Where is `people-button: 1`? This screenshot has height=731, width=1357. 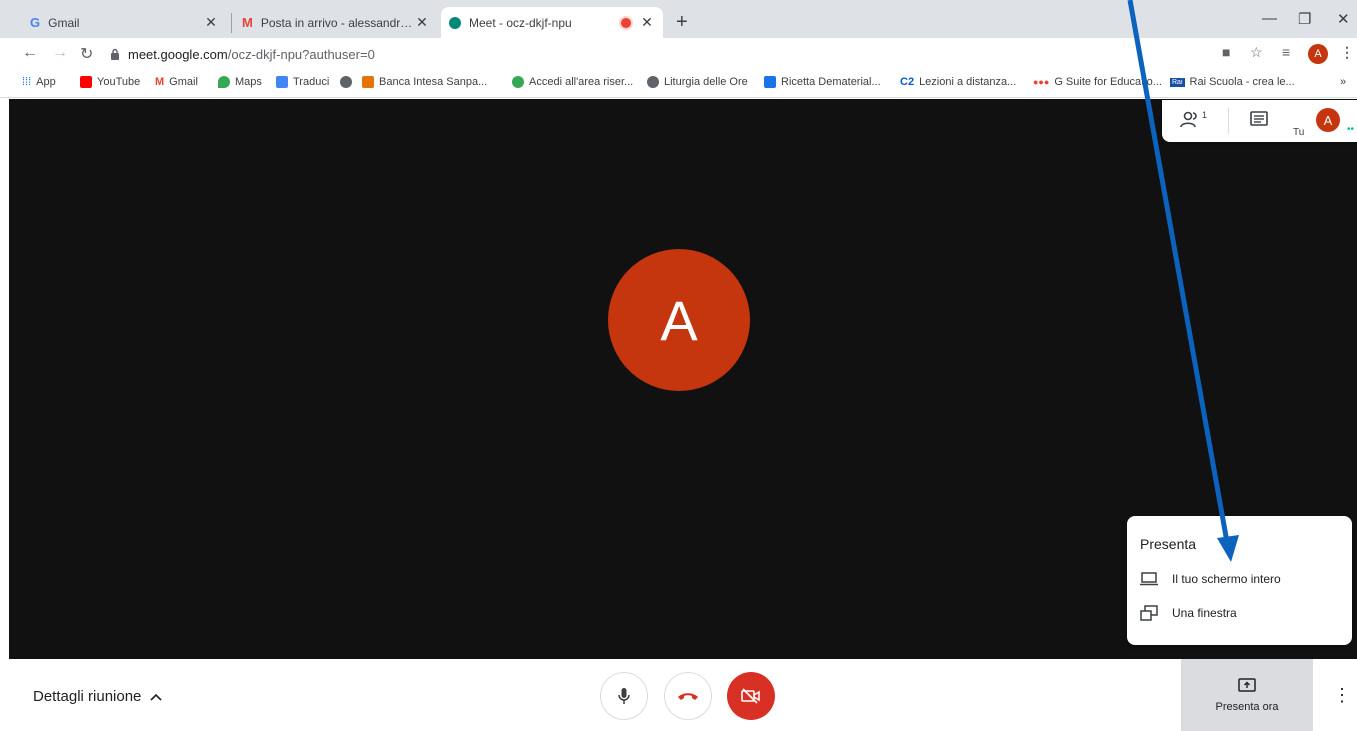
people-button: 1 is located at coordinates (1193, 119).